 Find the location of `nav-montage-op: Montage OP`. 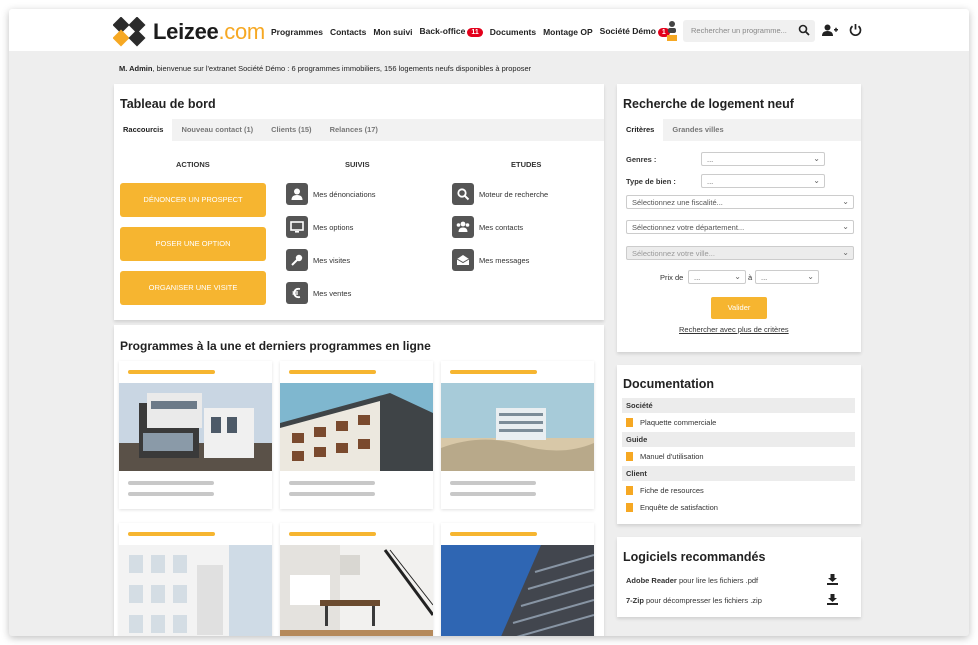

nav-montage-op: Montage OP is located at coordinates (568, 32).